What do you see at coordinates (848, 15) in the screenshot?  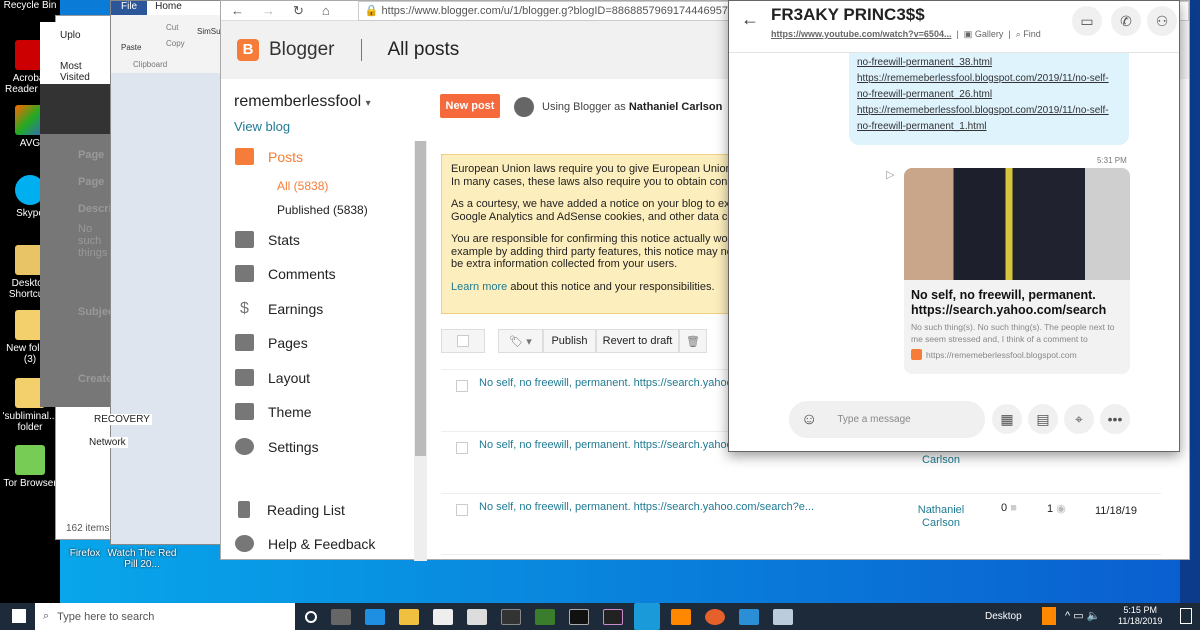 I see `contact-name: FR3AKY PRINC3$$` at bounding box center [848, 15].